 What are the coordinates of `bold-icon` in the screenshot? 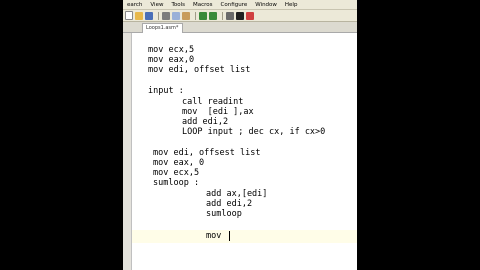 It's located at (240, 15).